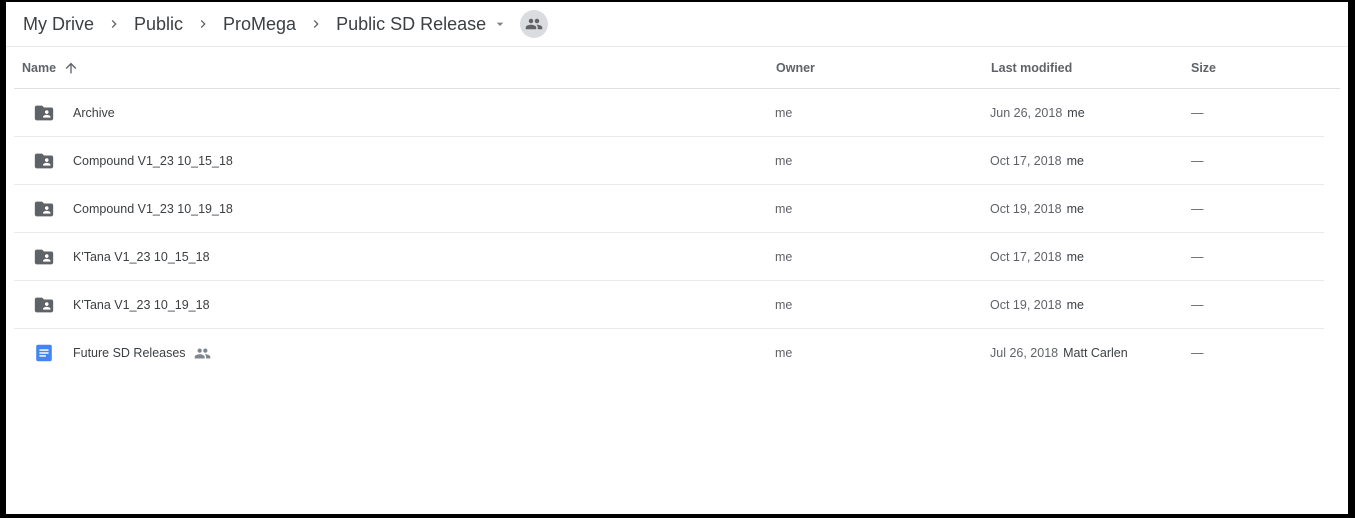 Image resolution: width=1355 pixels, height=518 pixels. What do you see at coordinates (94, 113) in the screenshot?
I see `file-name: Archive` at bounding box center [94, 113].